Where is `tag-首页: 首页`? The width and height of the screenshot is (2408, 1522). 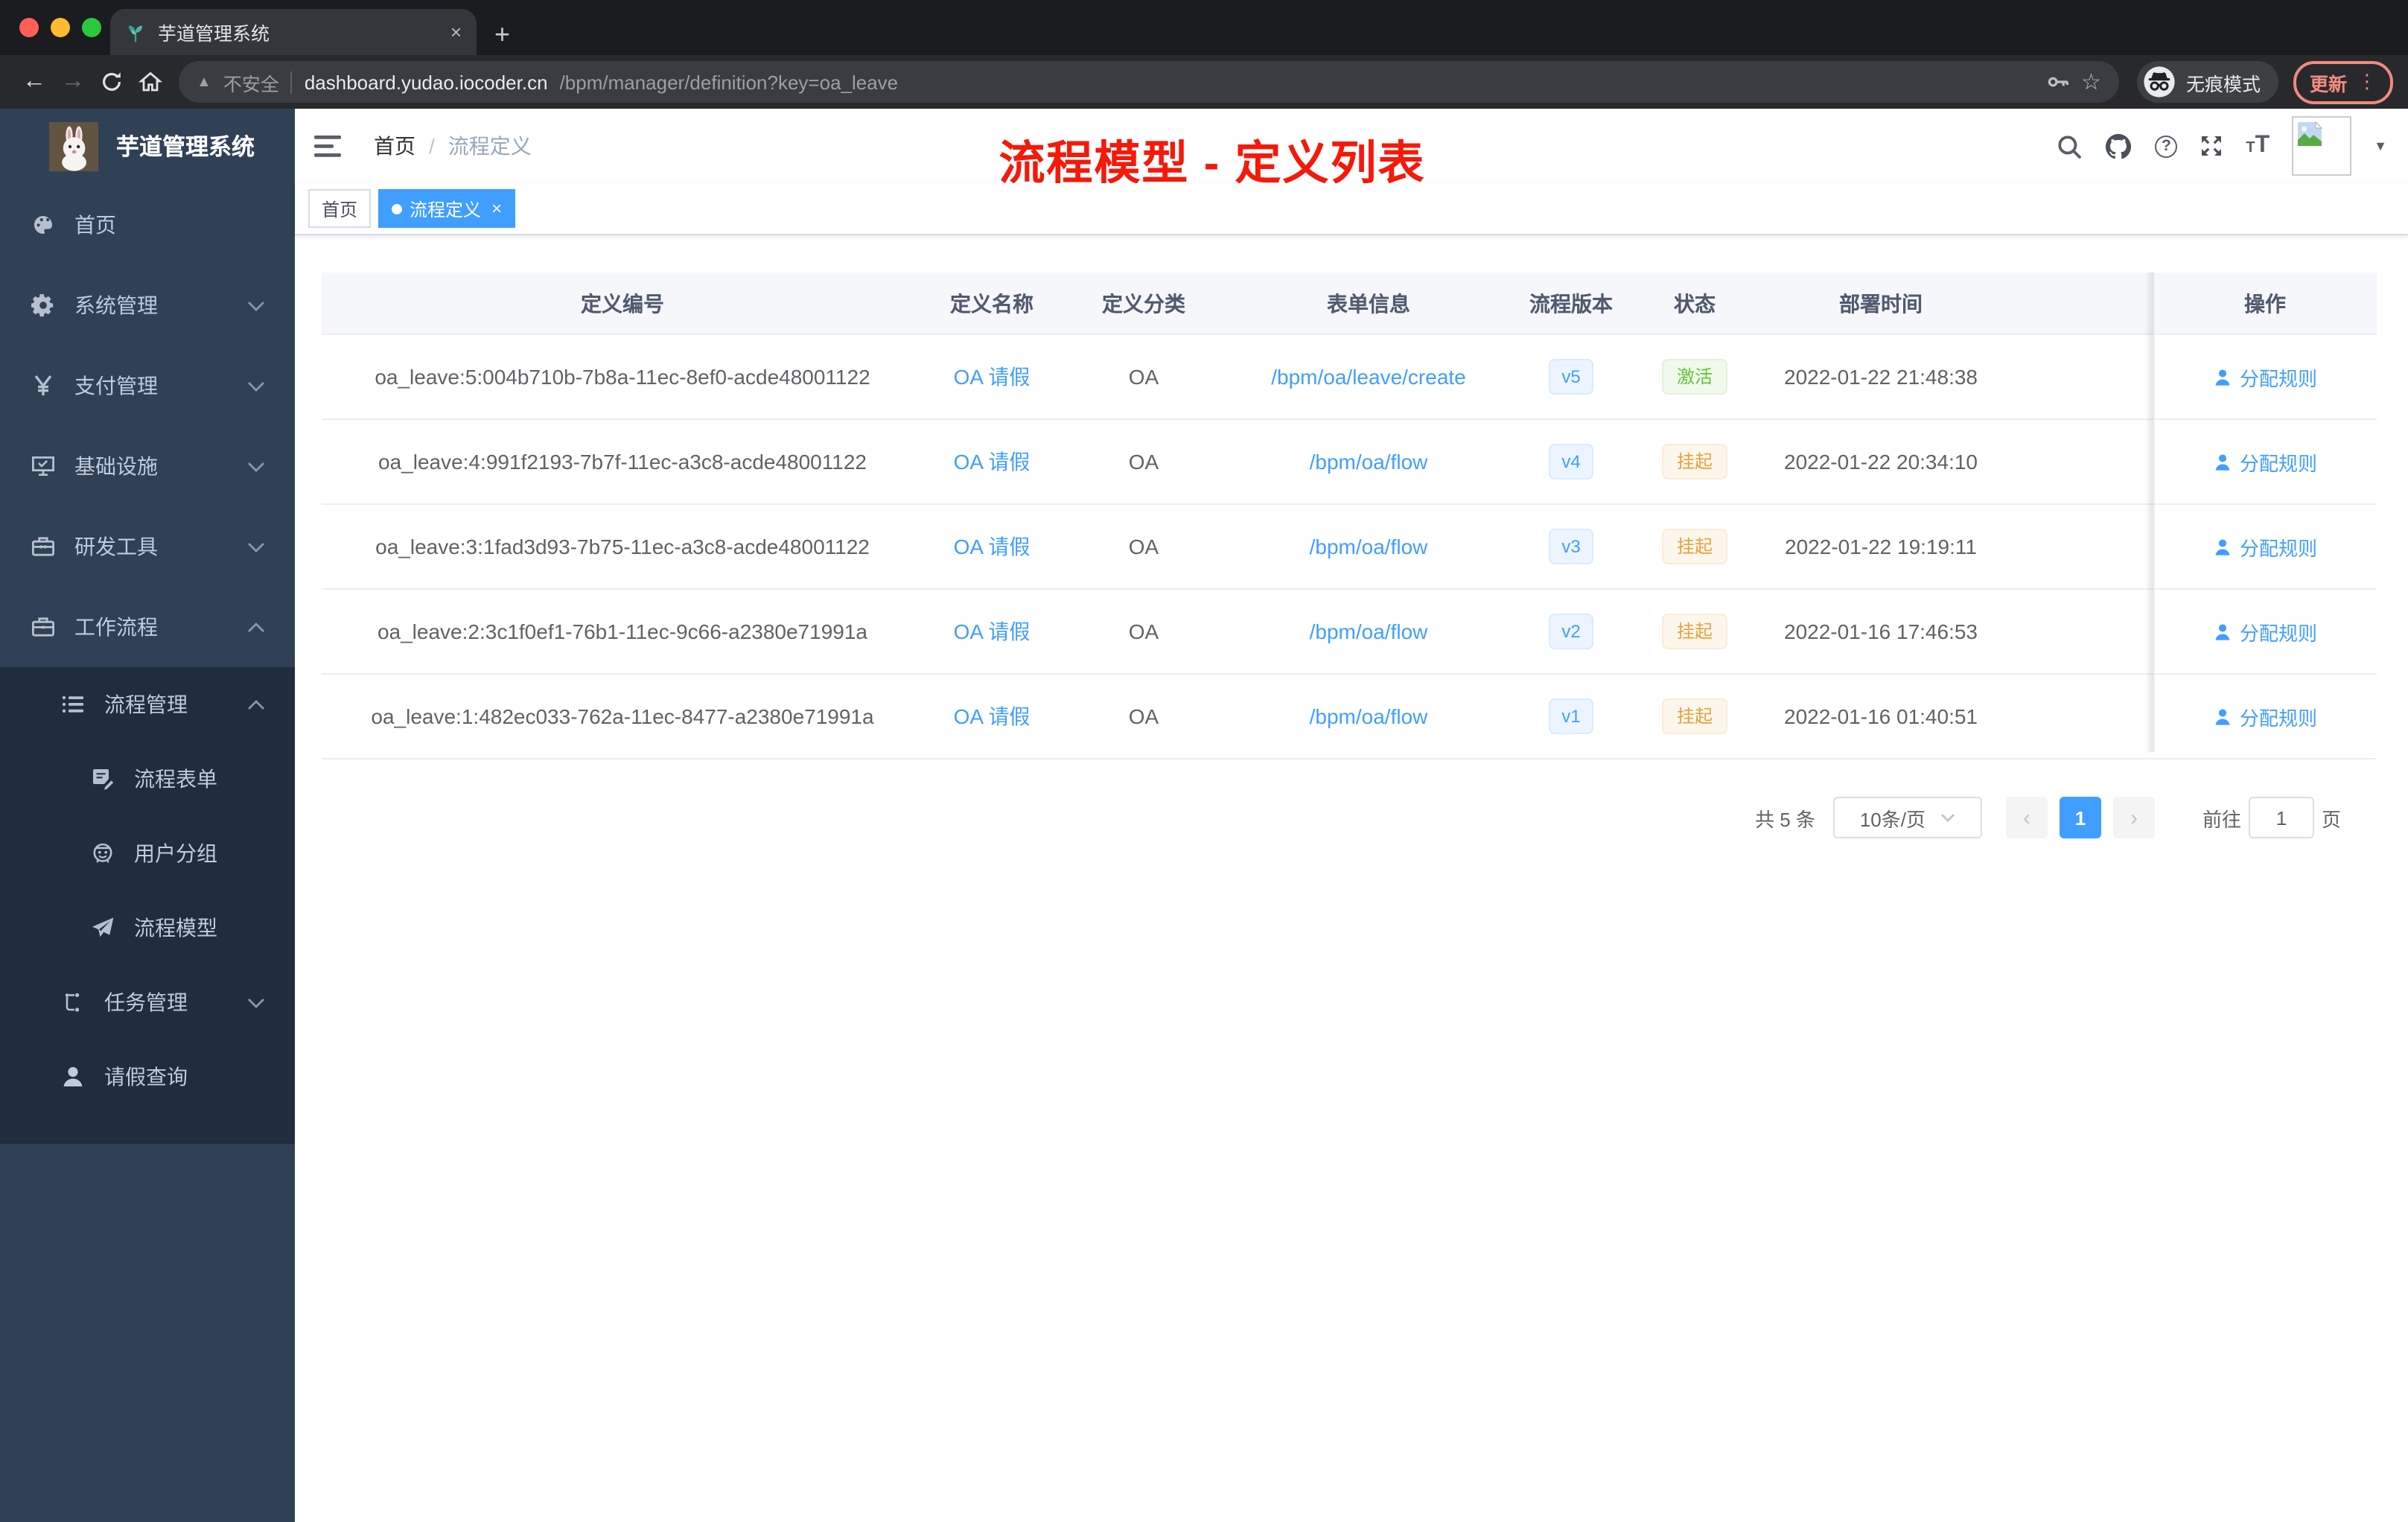
tag-首页: 首页 is located at coordinates (340, 208).